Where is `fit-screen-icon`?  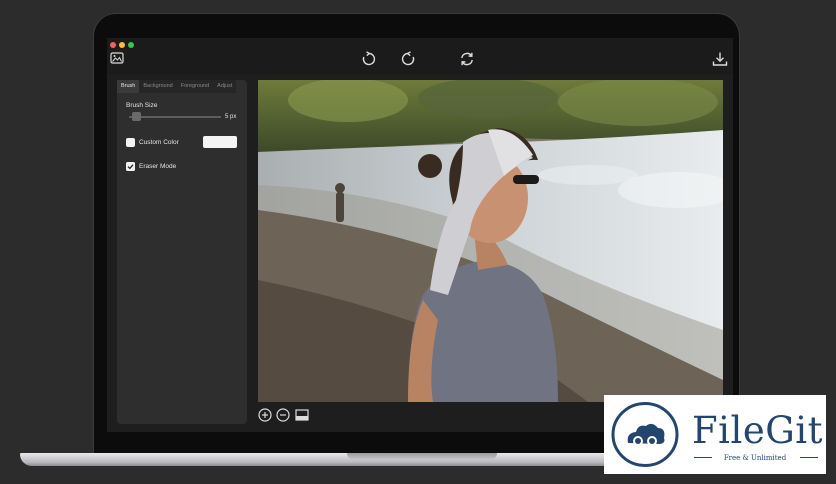 fit-screen-icon is located at coordinates (302, 415).